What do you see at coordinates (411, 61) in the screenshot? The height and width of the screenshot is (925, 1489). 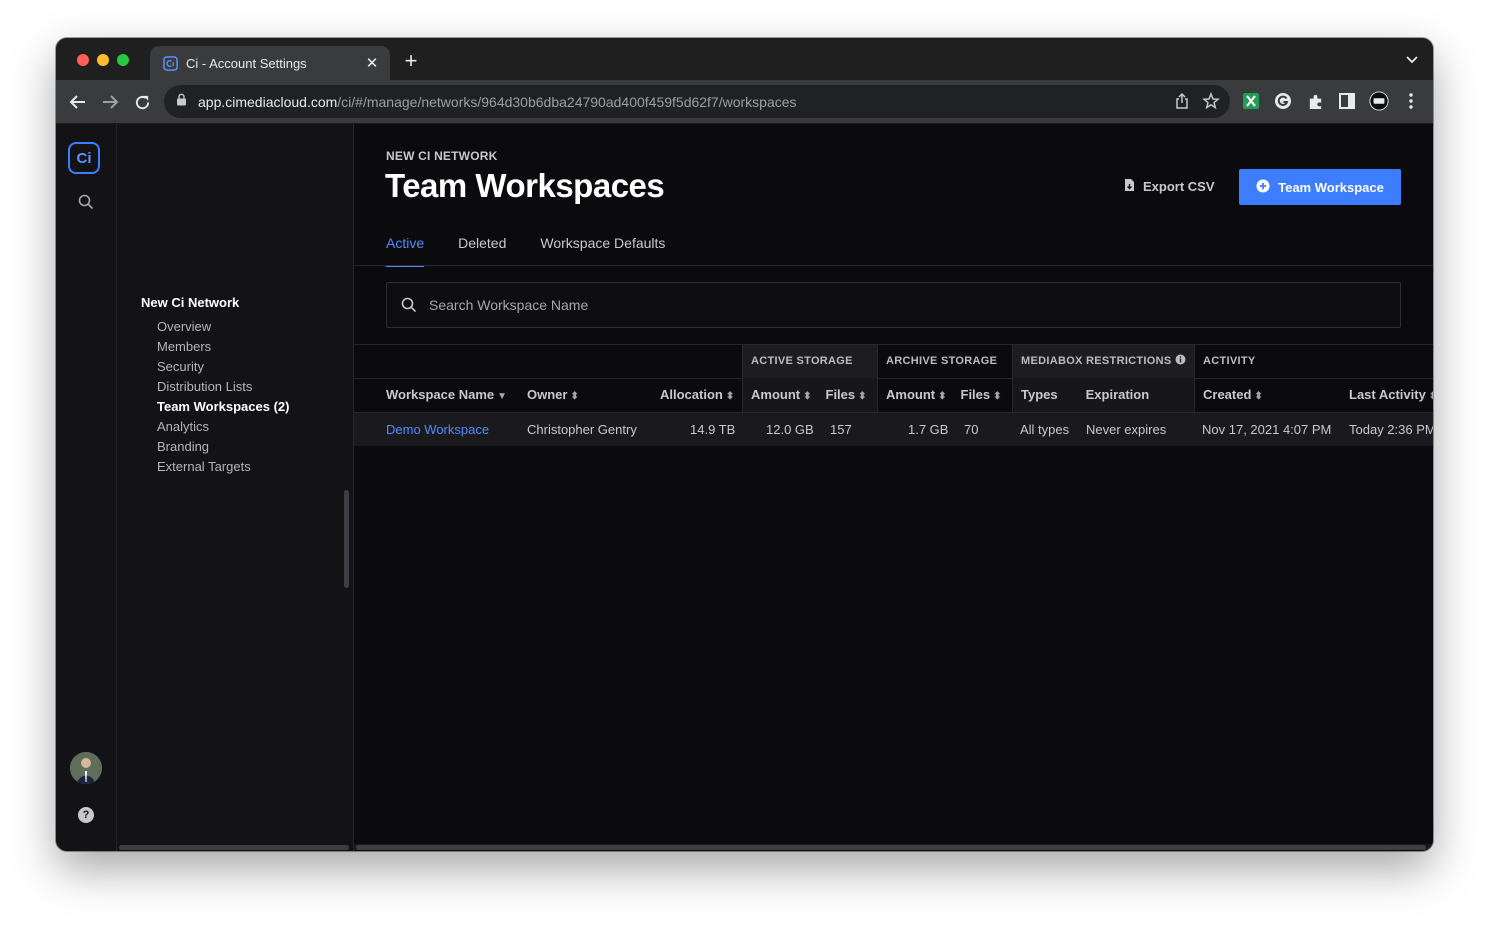 I see `new-tab-icon: +` at bounding box center [411, 61].